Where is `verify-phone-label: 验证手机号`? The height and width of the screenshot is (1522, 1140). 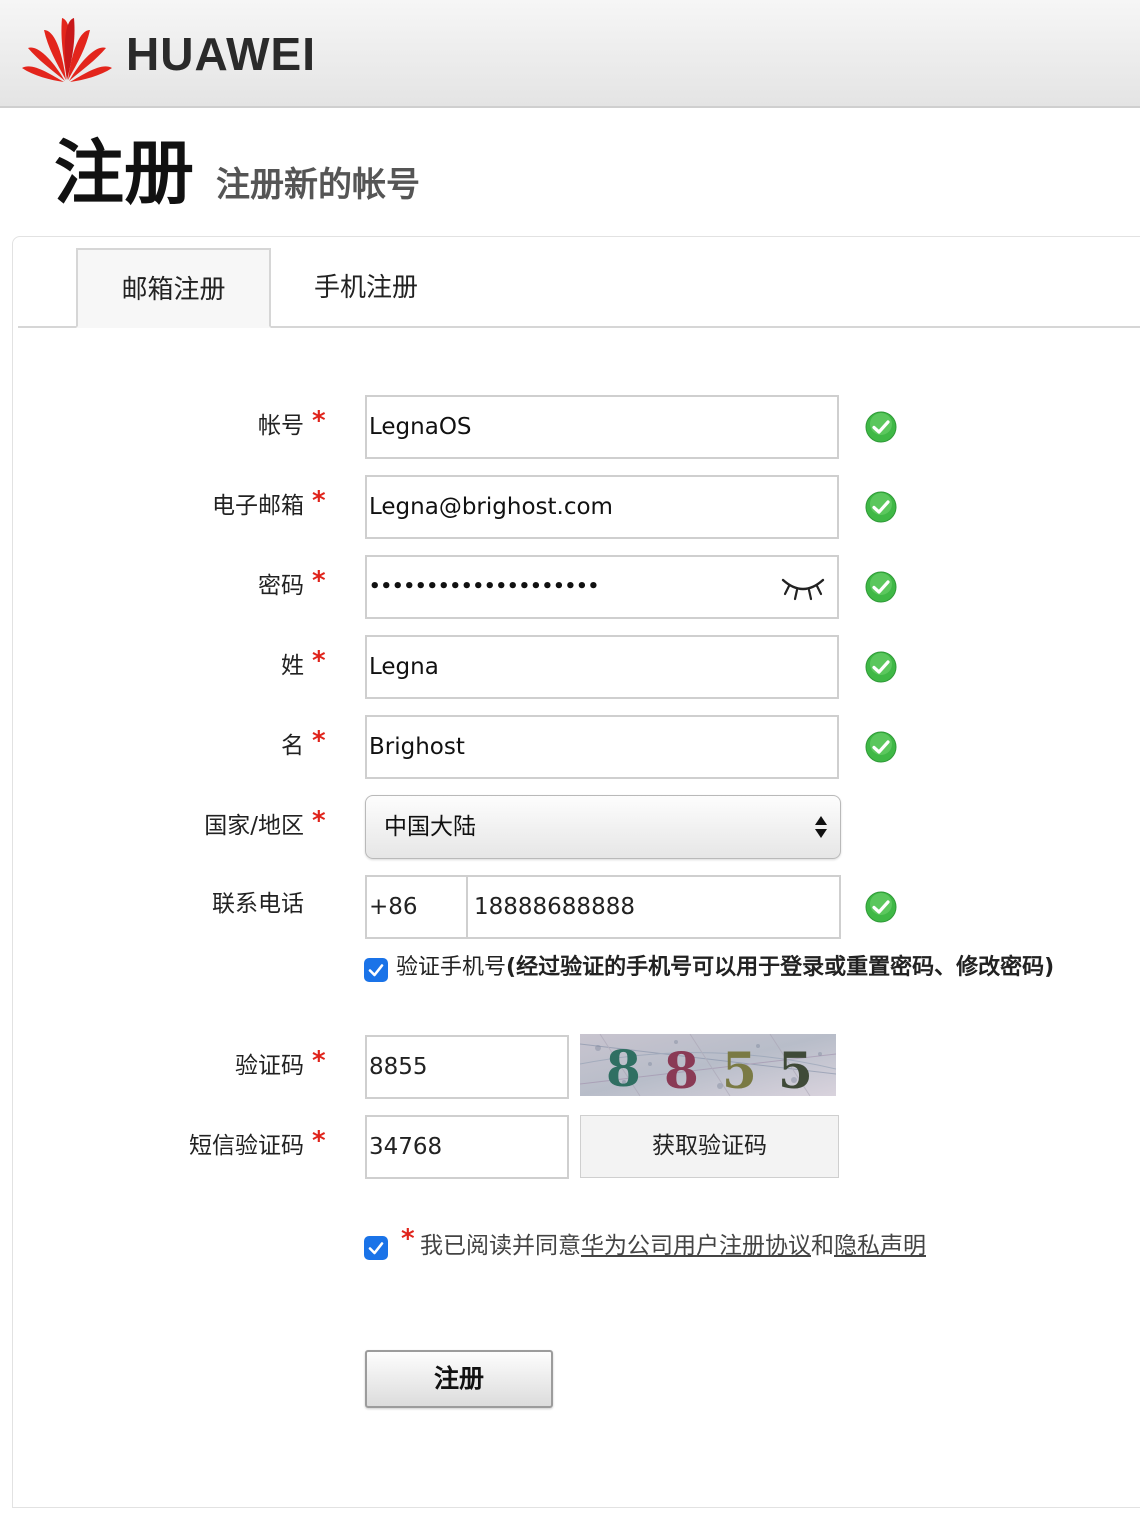
verify-phone-label: 验证手机号 is located at coordinates (451, 967).